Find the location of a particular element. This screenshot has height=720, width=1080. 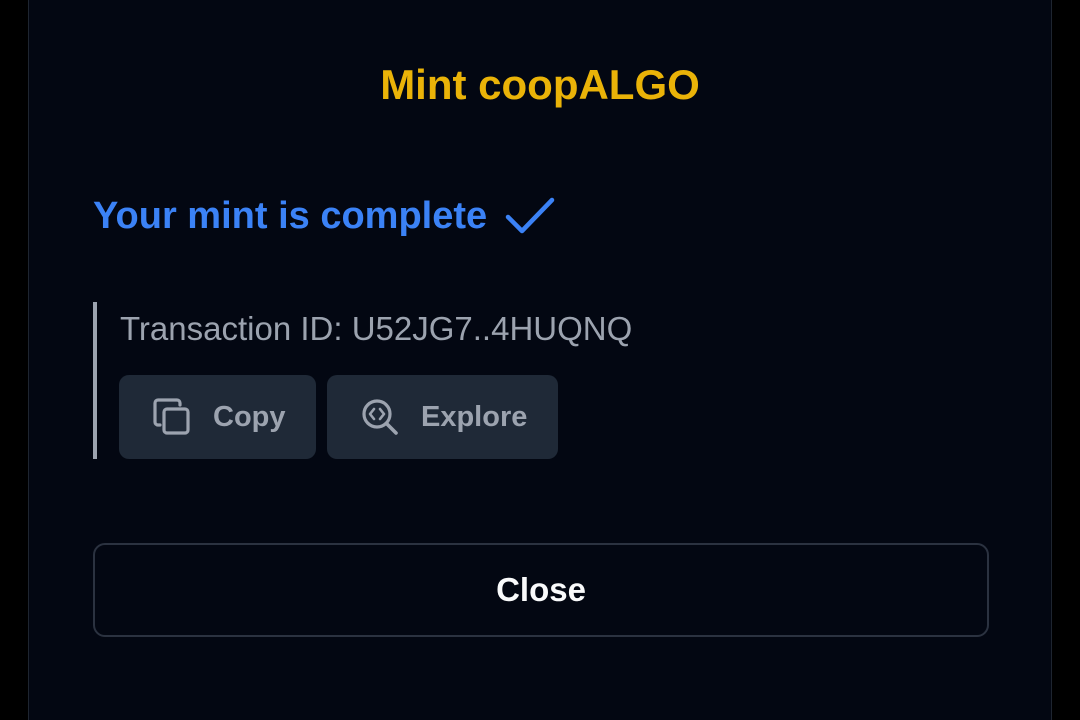

close-label: Close is located at coordinates (541, 589).